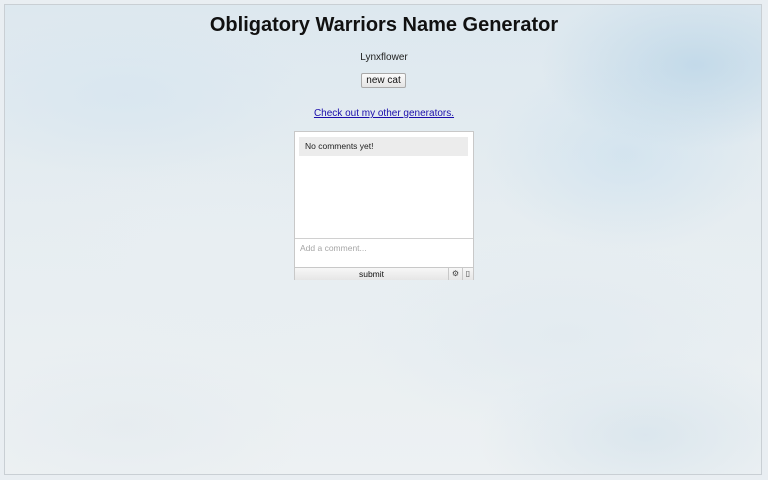  I want to click on new-cat-button: new cat, so click(383, 80).